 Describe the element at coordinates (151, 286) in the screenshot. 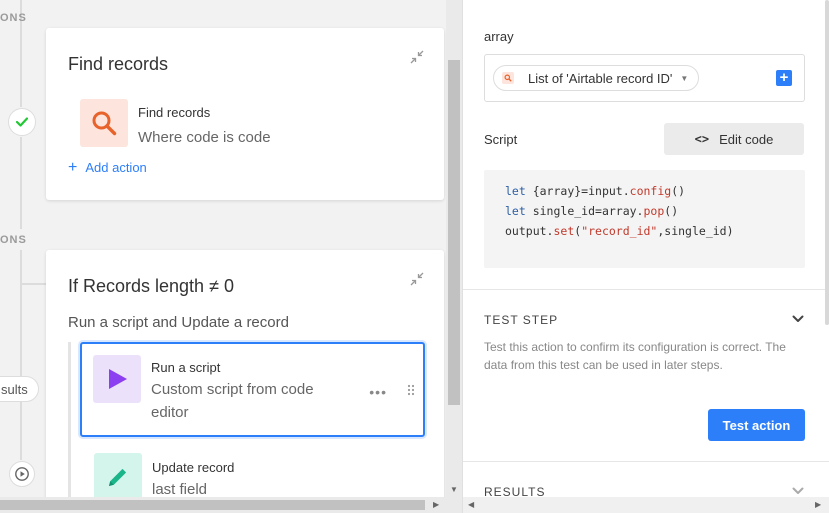

I see `card-title: If Records length ≠ 0` at that location.